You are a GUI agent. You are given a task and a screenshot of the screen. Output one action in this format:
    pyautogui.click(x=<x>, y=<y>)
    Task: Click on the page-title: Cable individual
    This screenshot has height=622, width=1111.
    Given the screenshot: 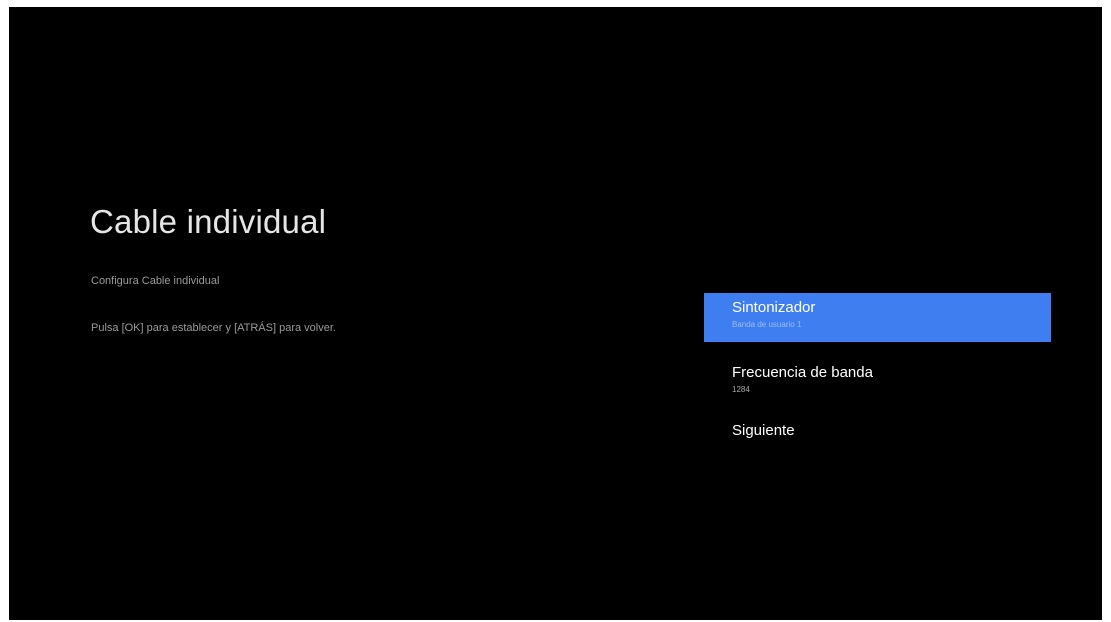 What is the action you would take?
    pyautogui.click(x=208, y=221)
    